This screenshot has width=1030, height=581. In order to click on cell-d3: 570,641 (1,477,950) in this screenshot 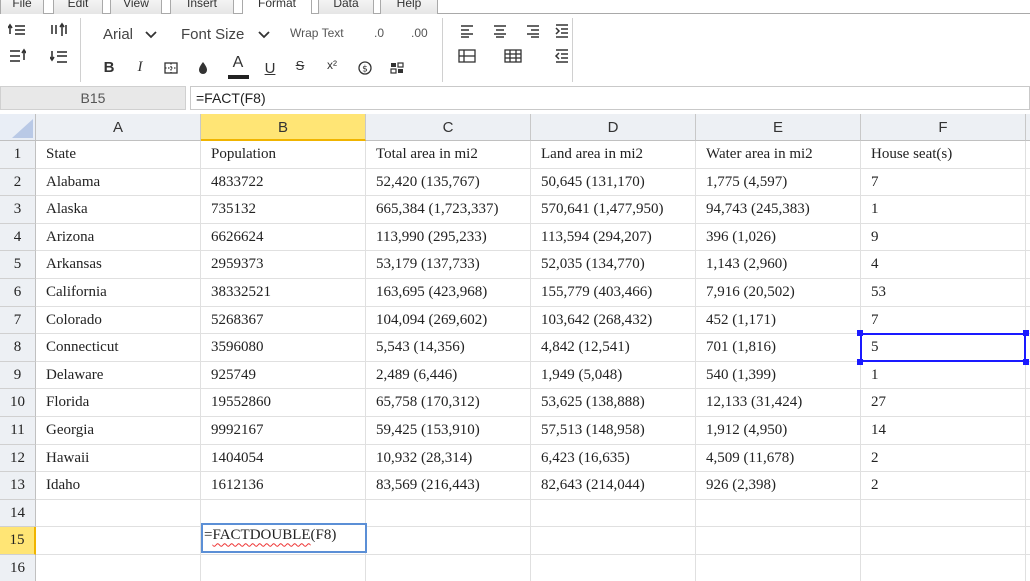, I will do `click(613, 210)`.